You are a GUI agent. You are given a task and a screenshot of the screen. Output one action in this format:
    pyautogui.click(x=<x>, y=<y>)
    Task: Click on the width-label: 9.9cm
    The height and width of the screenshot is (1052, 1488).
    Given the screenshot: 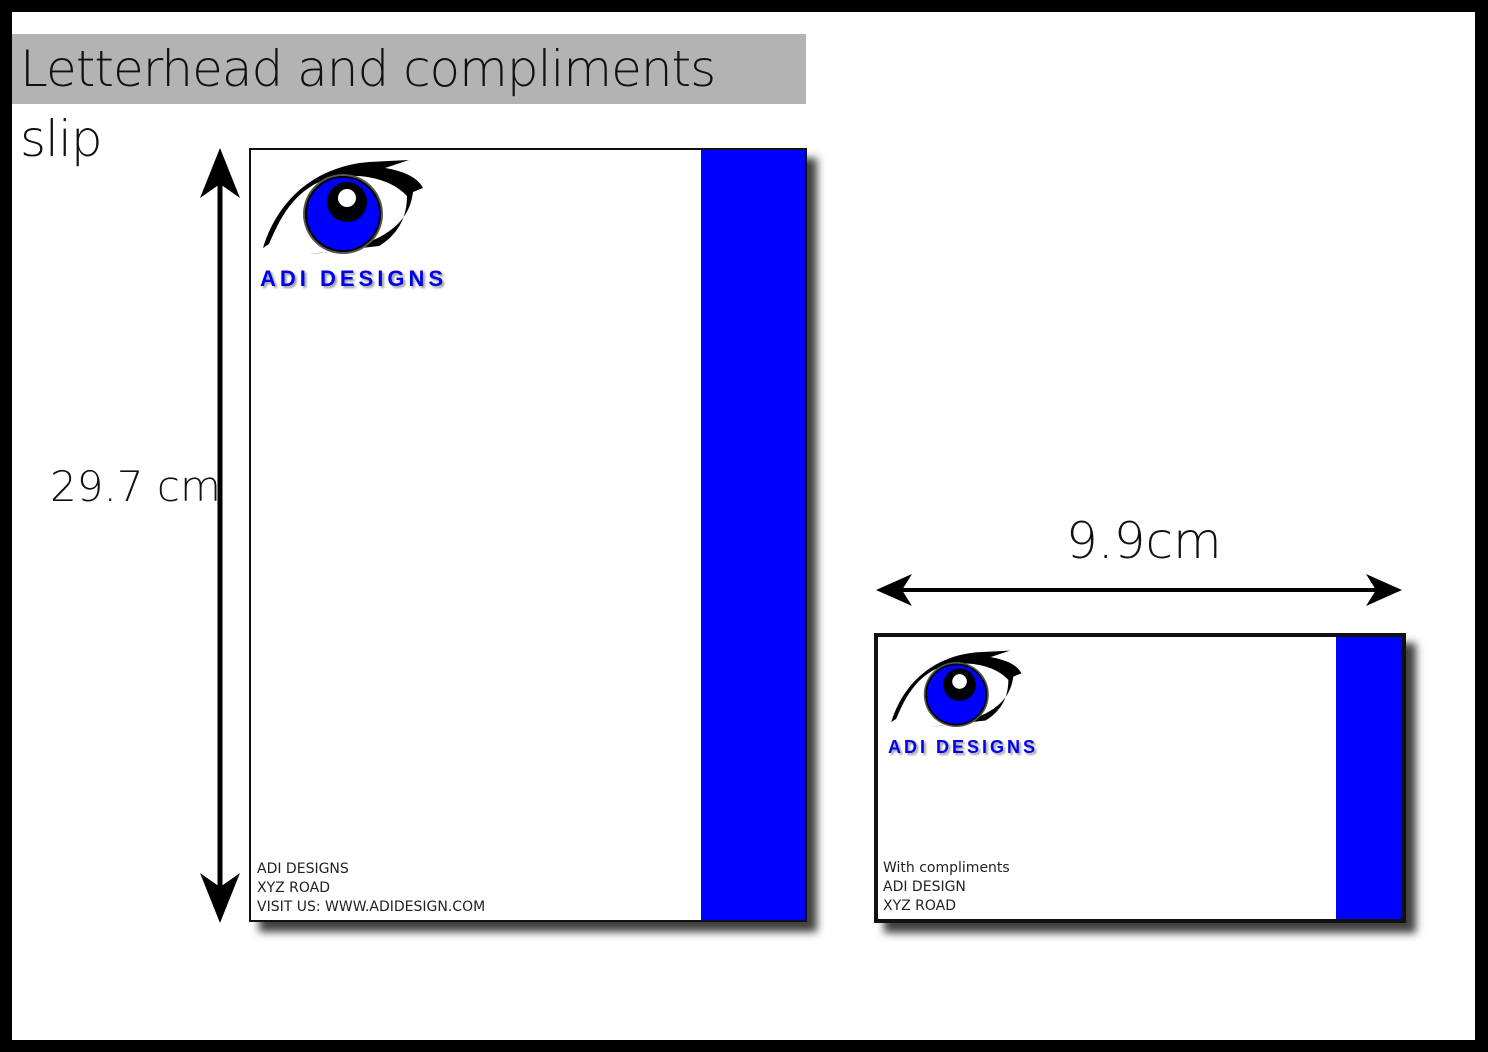 What is the action you would take?
    pyautogui.click(x=1144, y=541)
    